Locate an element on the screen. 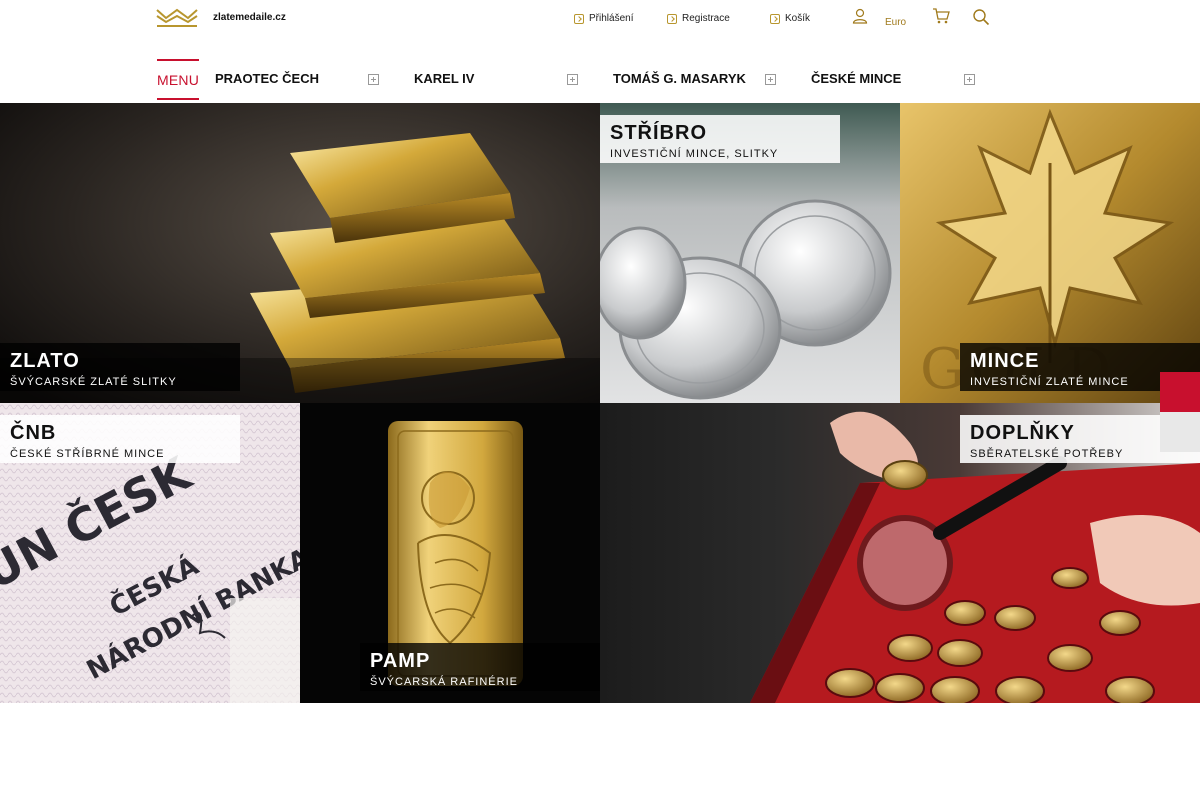 This screenshot has height=800, width=1200. tile-pamp: PAMP ŠVÝCARSKÁ RAFINÉRIE is located at coordinates (450, 553).